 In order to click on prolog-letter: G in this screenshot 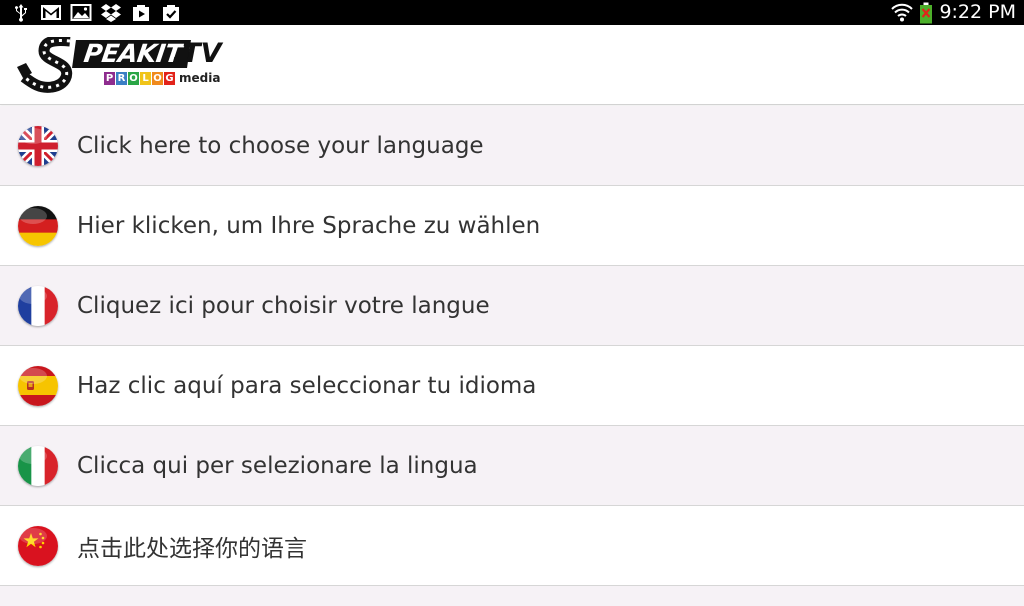, I will do `click(169, 78)`.